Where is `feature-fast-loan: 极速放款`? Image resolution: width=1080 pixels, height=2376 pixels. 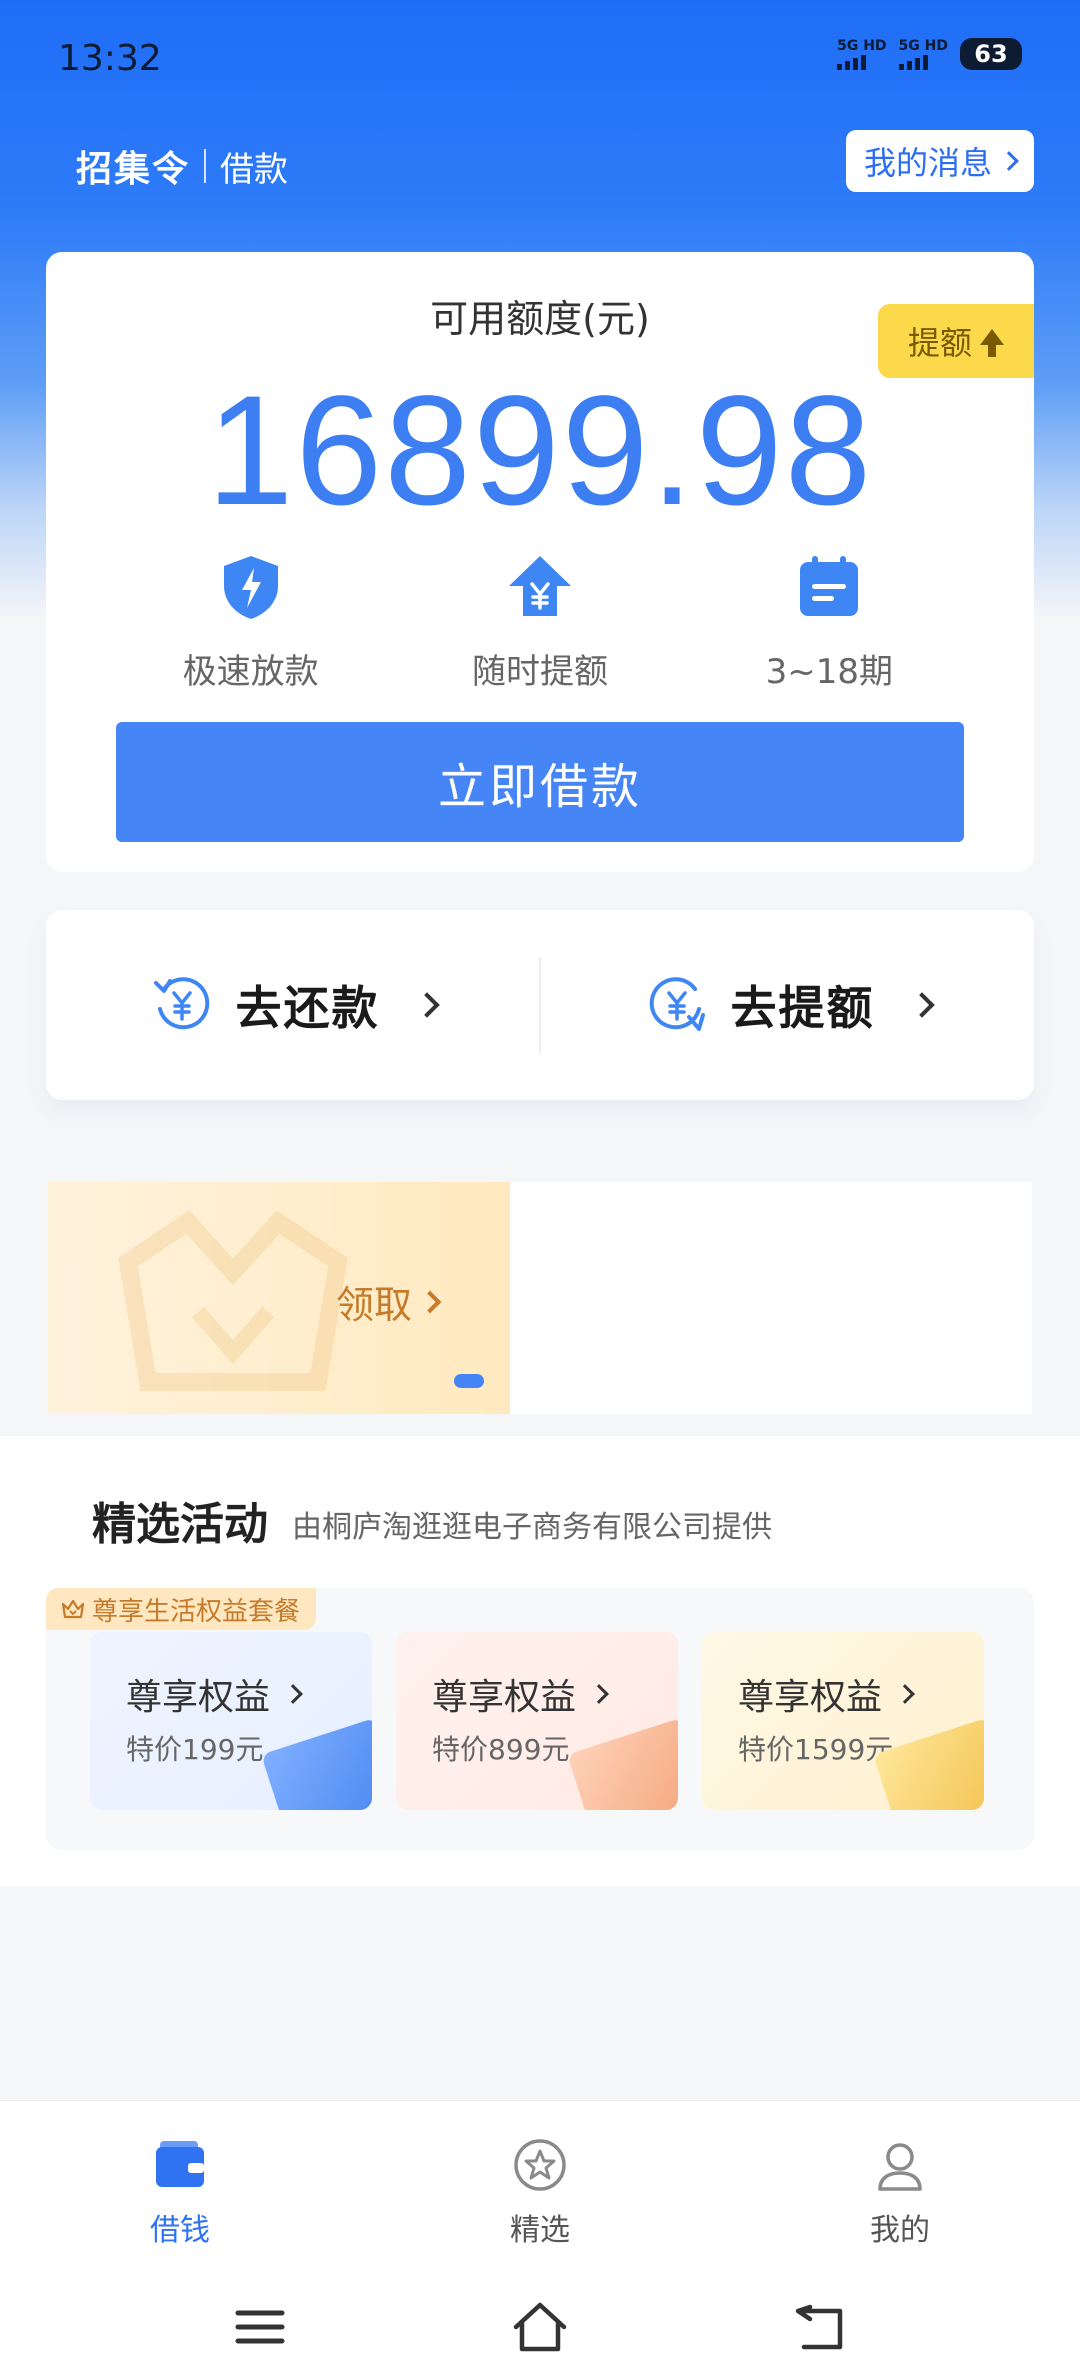
feature-fast-loan: 极速放款 is located at coordinates (251, 622).